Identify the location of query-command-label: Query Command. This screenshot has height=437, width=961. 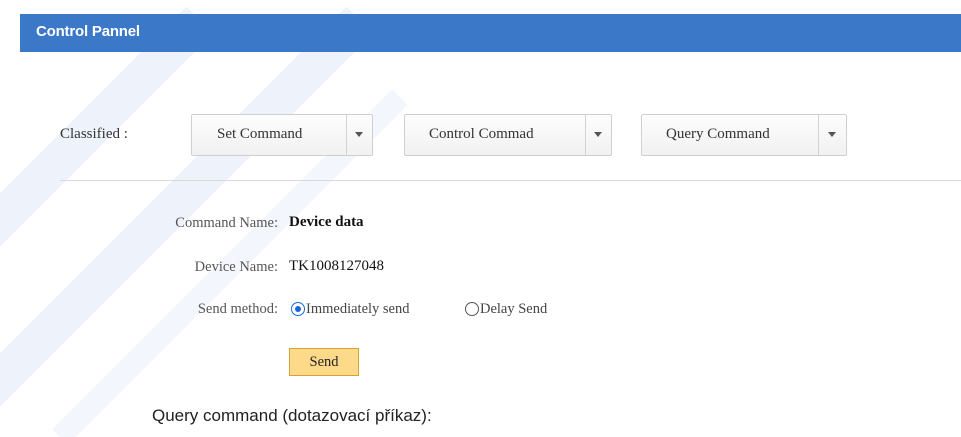
(718, 134).